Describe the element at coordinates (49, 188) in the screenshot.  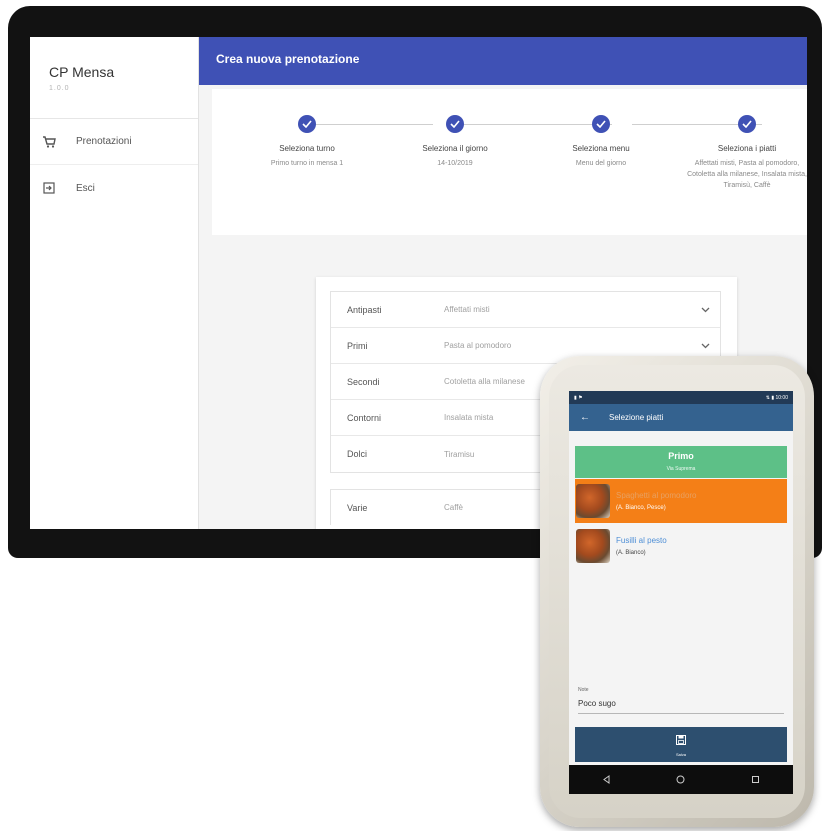
I see `exit-icon` at that location.